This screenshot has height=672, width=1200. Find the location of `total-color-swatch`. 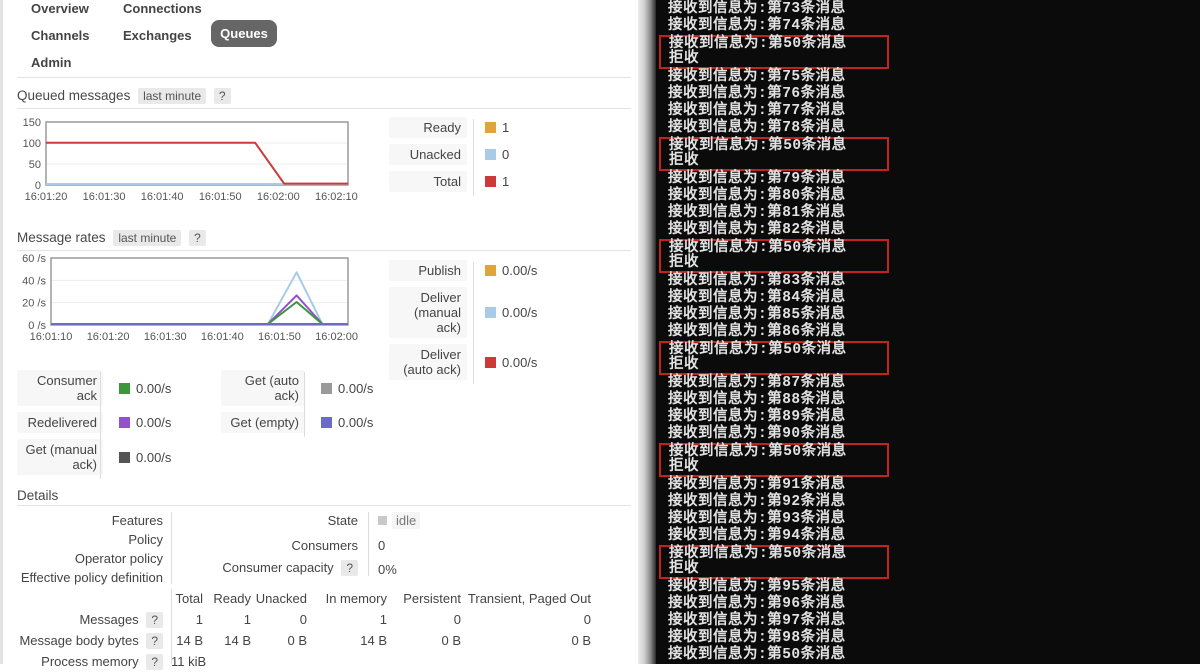

total-color-swatch is located at coordinates (490, 181).